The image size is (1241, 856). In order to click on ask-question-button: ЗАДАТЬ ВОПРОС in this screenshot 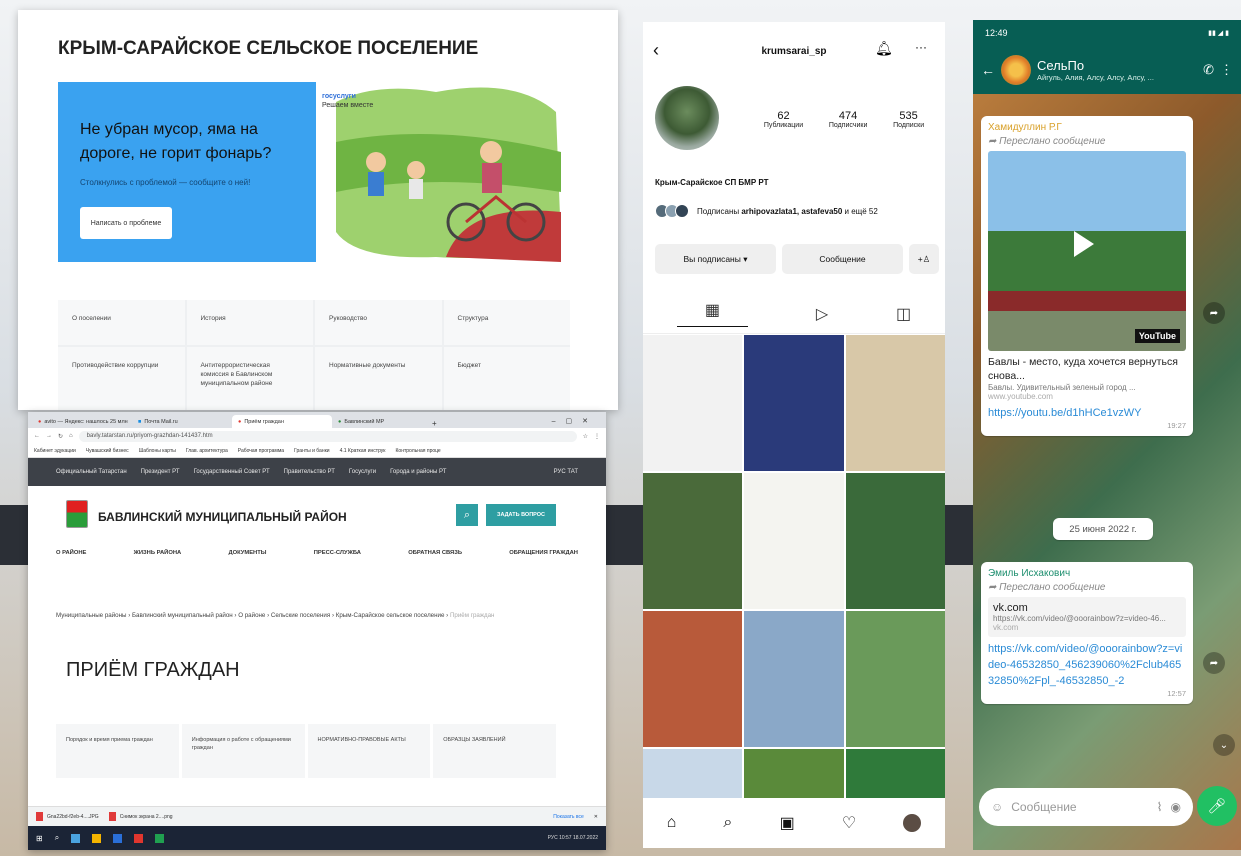, I will do `click(521, 515)`.